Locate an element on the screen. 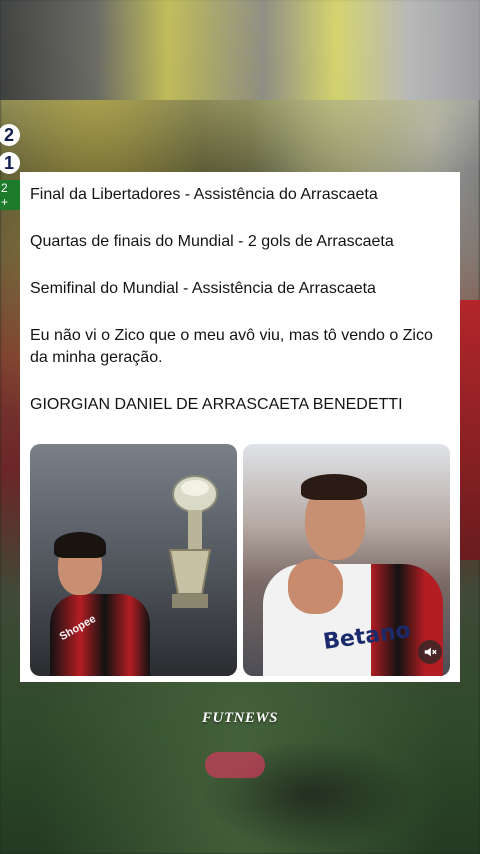 Image resolution: width=480 pixels, height=854 pixels. photo-trophy: Shopee is located at coordinates (133, 560).